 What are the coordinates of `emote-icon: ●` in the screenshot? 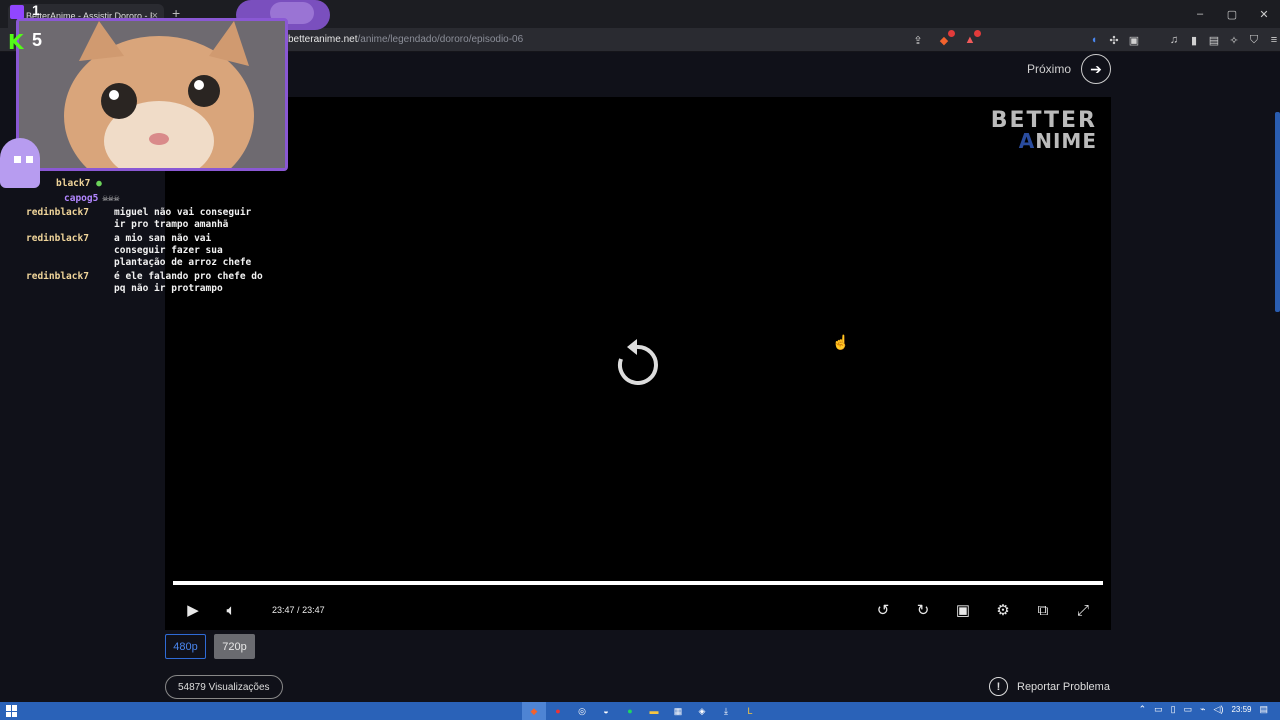 It's located at (99, 183).